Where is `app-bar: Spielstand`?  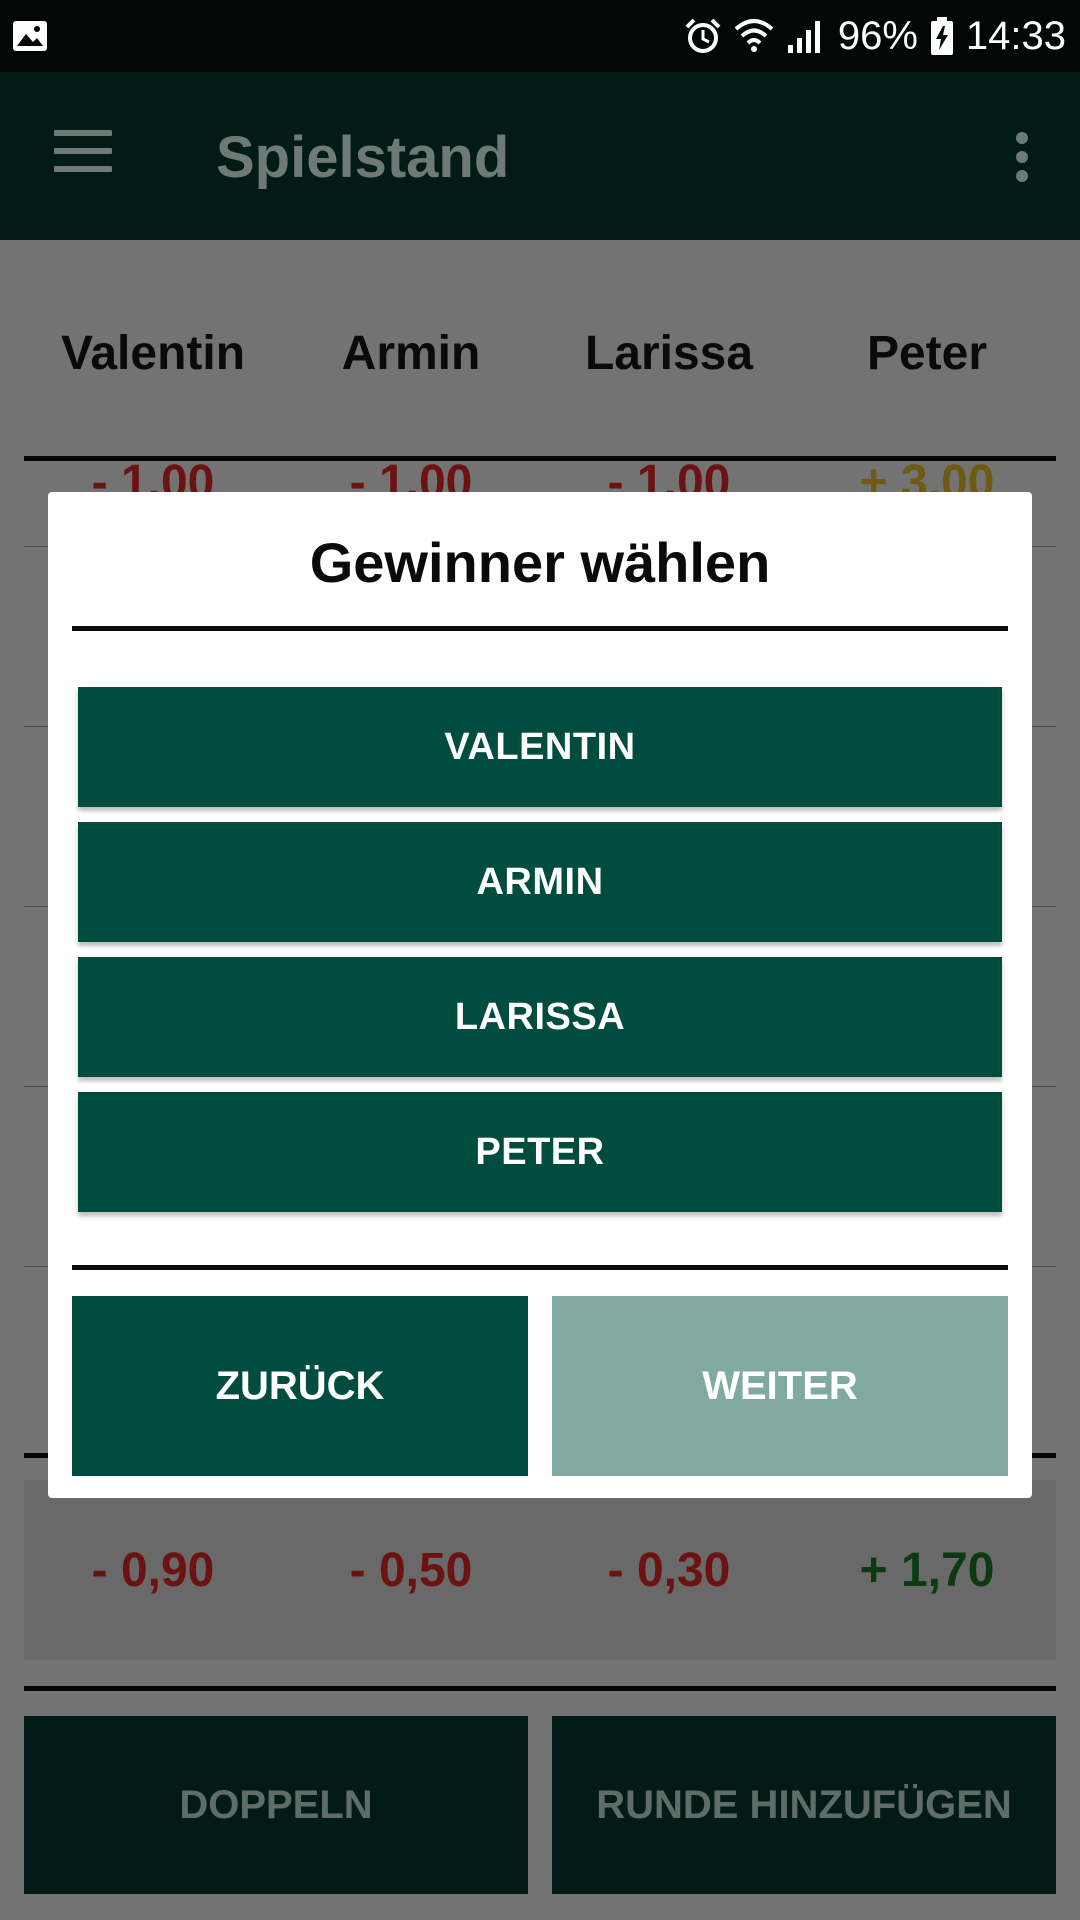
app-bar: Spielstand is located at coordinates (540, 156).